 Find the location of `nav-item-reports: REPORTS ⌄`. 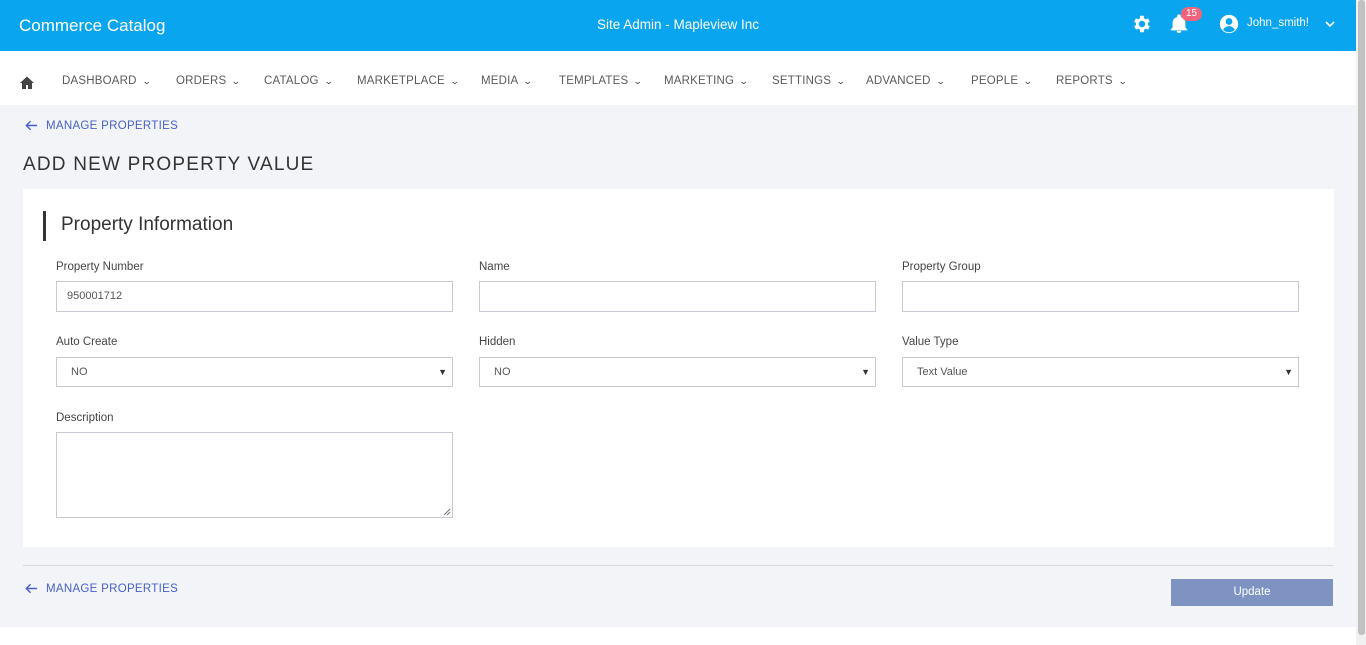

nav-item-reports: REPORTS ⌄ is located at coordinates (1091, 81).